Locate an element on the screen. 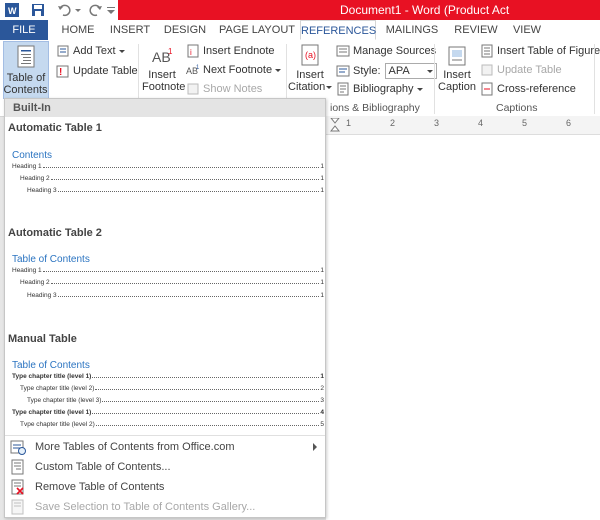 The image size is (600, 520). update-table-button: ! Update Table is located at coordinates (97, 71).